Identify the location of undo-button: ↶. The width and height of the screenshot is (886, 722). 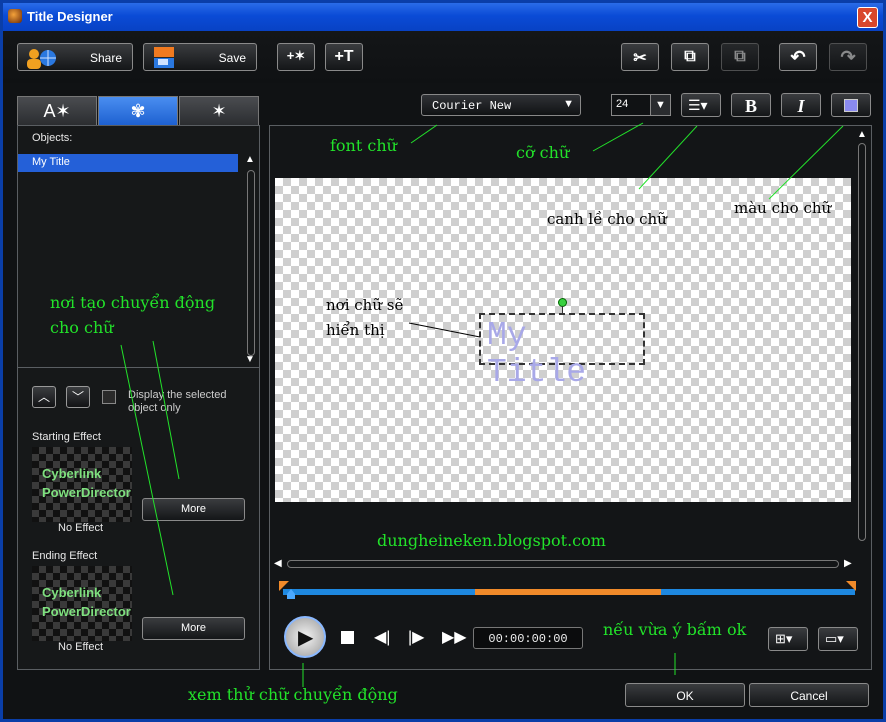
(798, 57).